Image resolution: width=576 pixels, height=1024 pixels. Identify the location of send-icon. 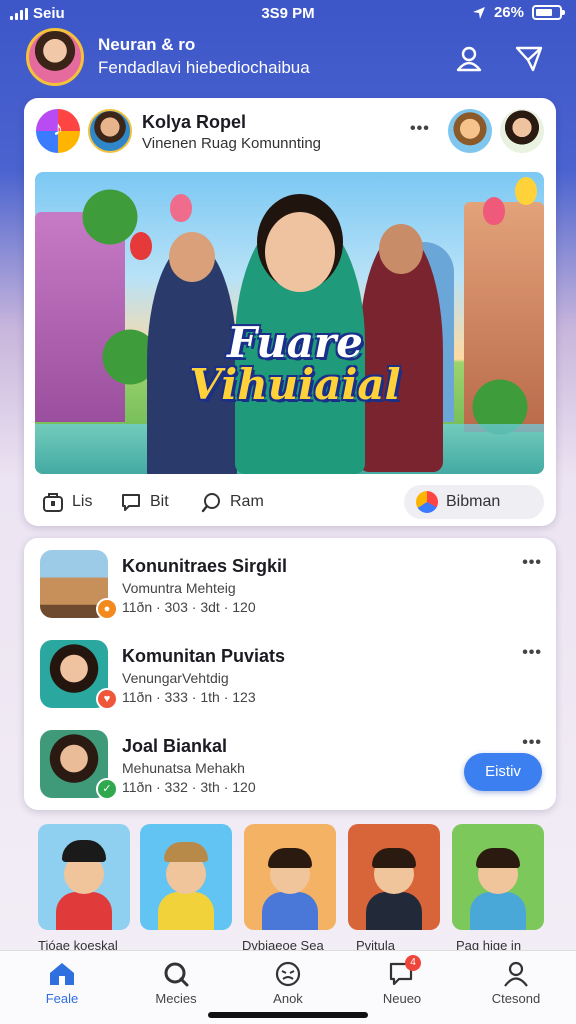
(529, 59).